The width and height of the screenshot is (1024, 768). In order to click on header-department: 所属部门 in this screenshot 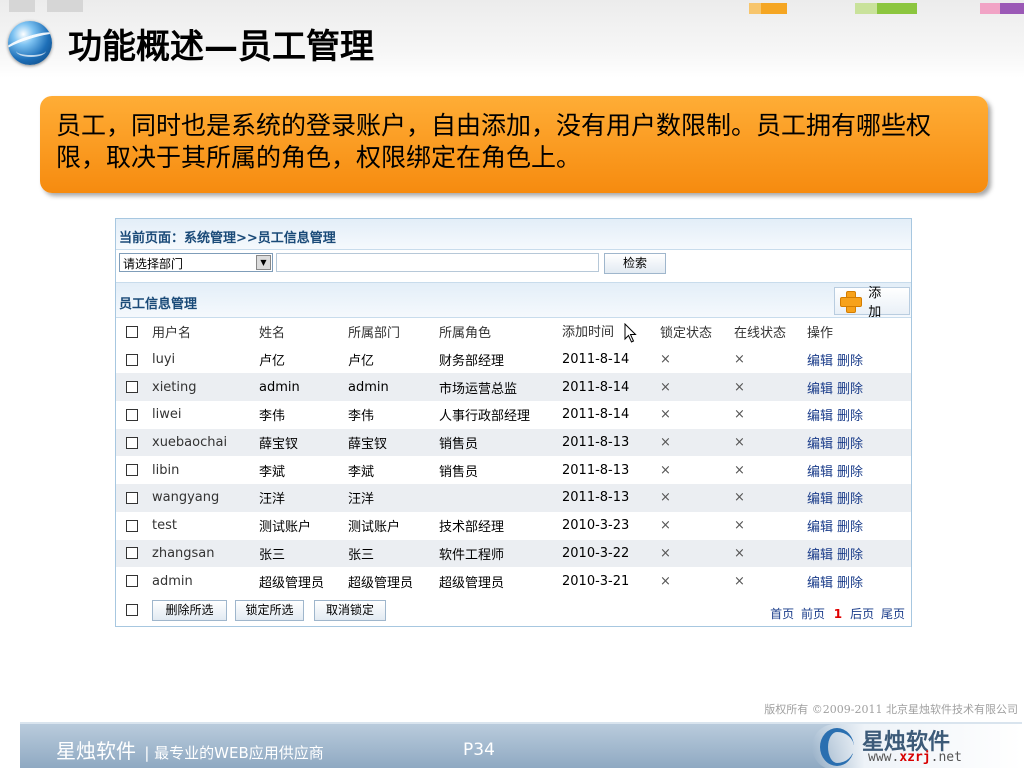, I will do `click(393, 332)`.